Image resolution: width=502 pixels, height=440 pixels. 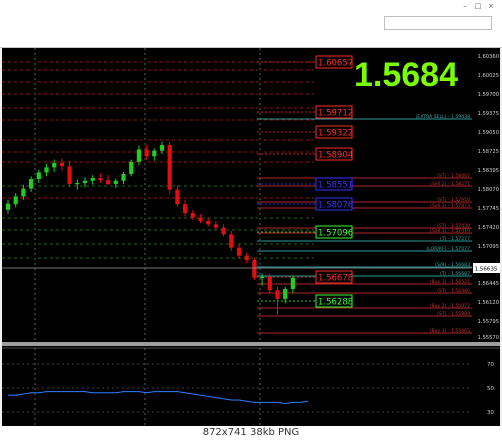 What do you see at coordinates (488, 209) in the screenshot?
I see `price-axis-label: 1.57745` at bounding box center [488, 209].